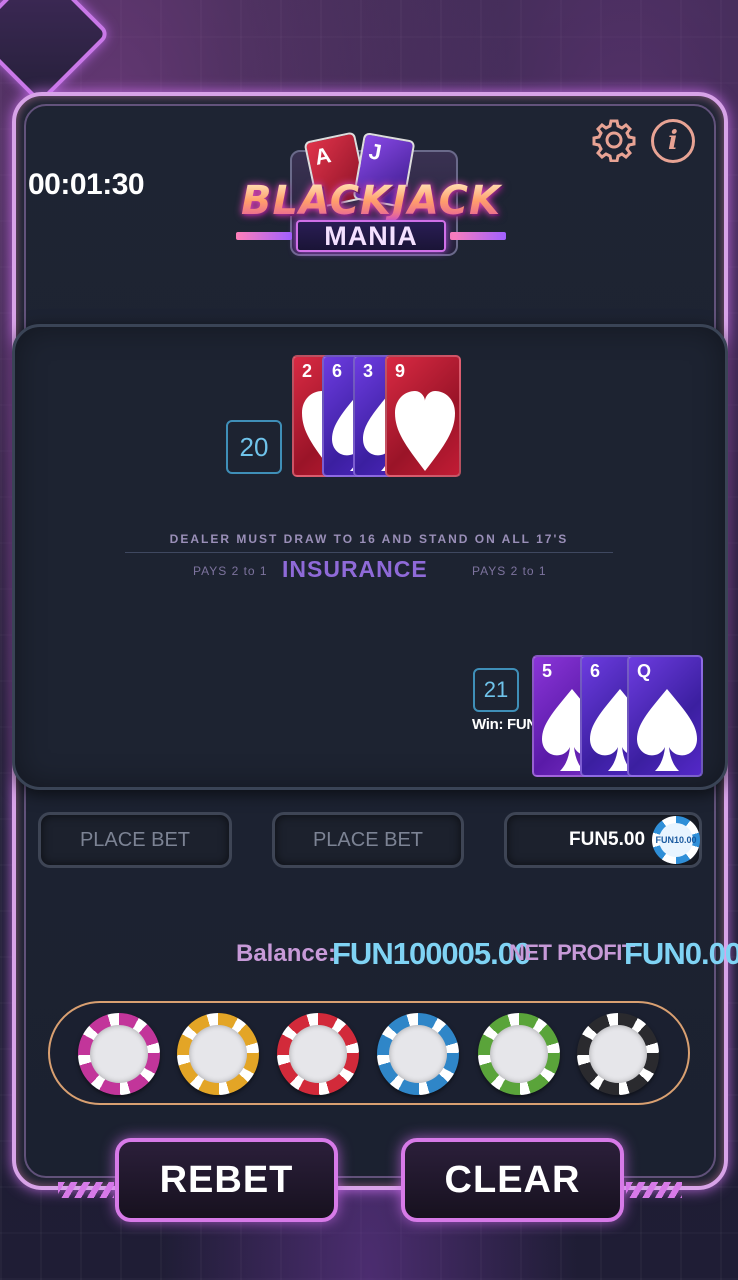 The image size is (738, 1280). I want to click on bet-slot-3-amount: FUN5.00, so click(607, 839).